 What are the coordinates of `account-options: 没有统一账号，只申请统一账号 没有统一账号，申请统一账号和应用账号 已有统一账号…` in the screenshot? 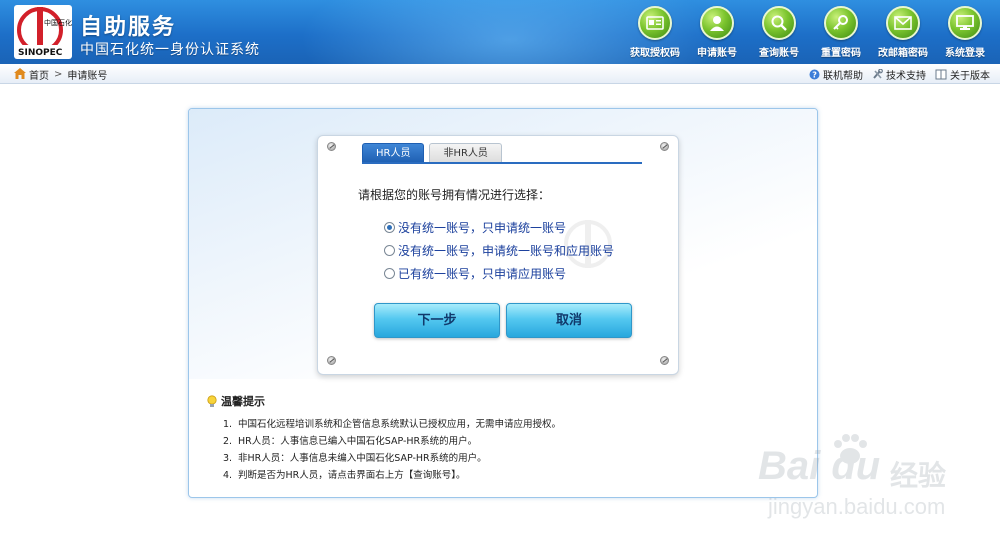 It's located at (499, 250).